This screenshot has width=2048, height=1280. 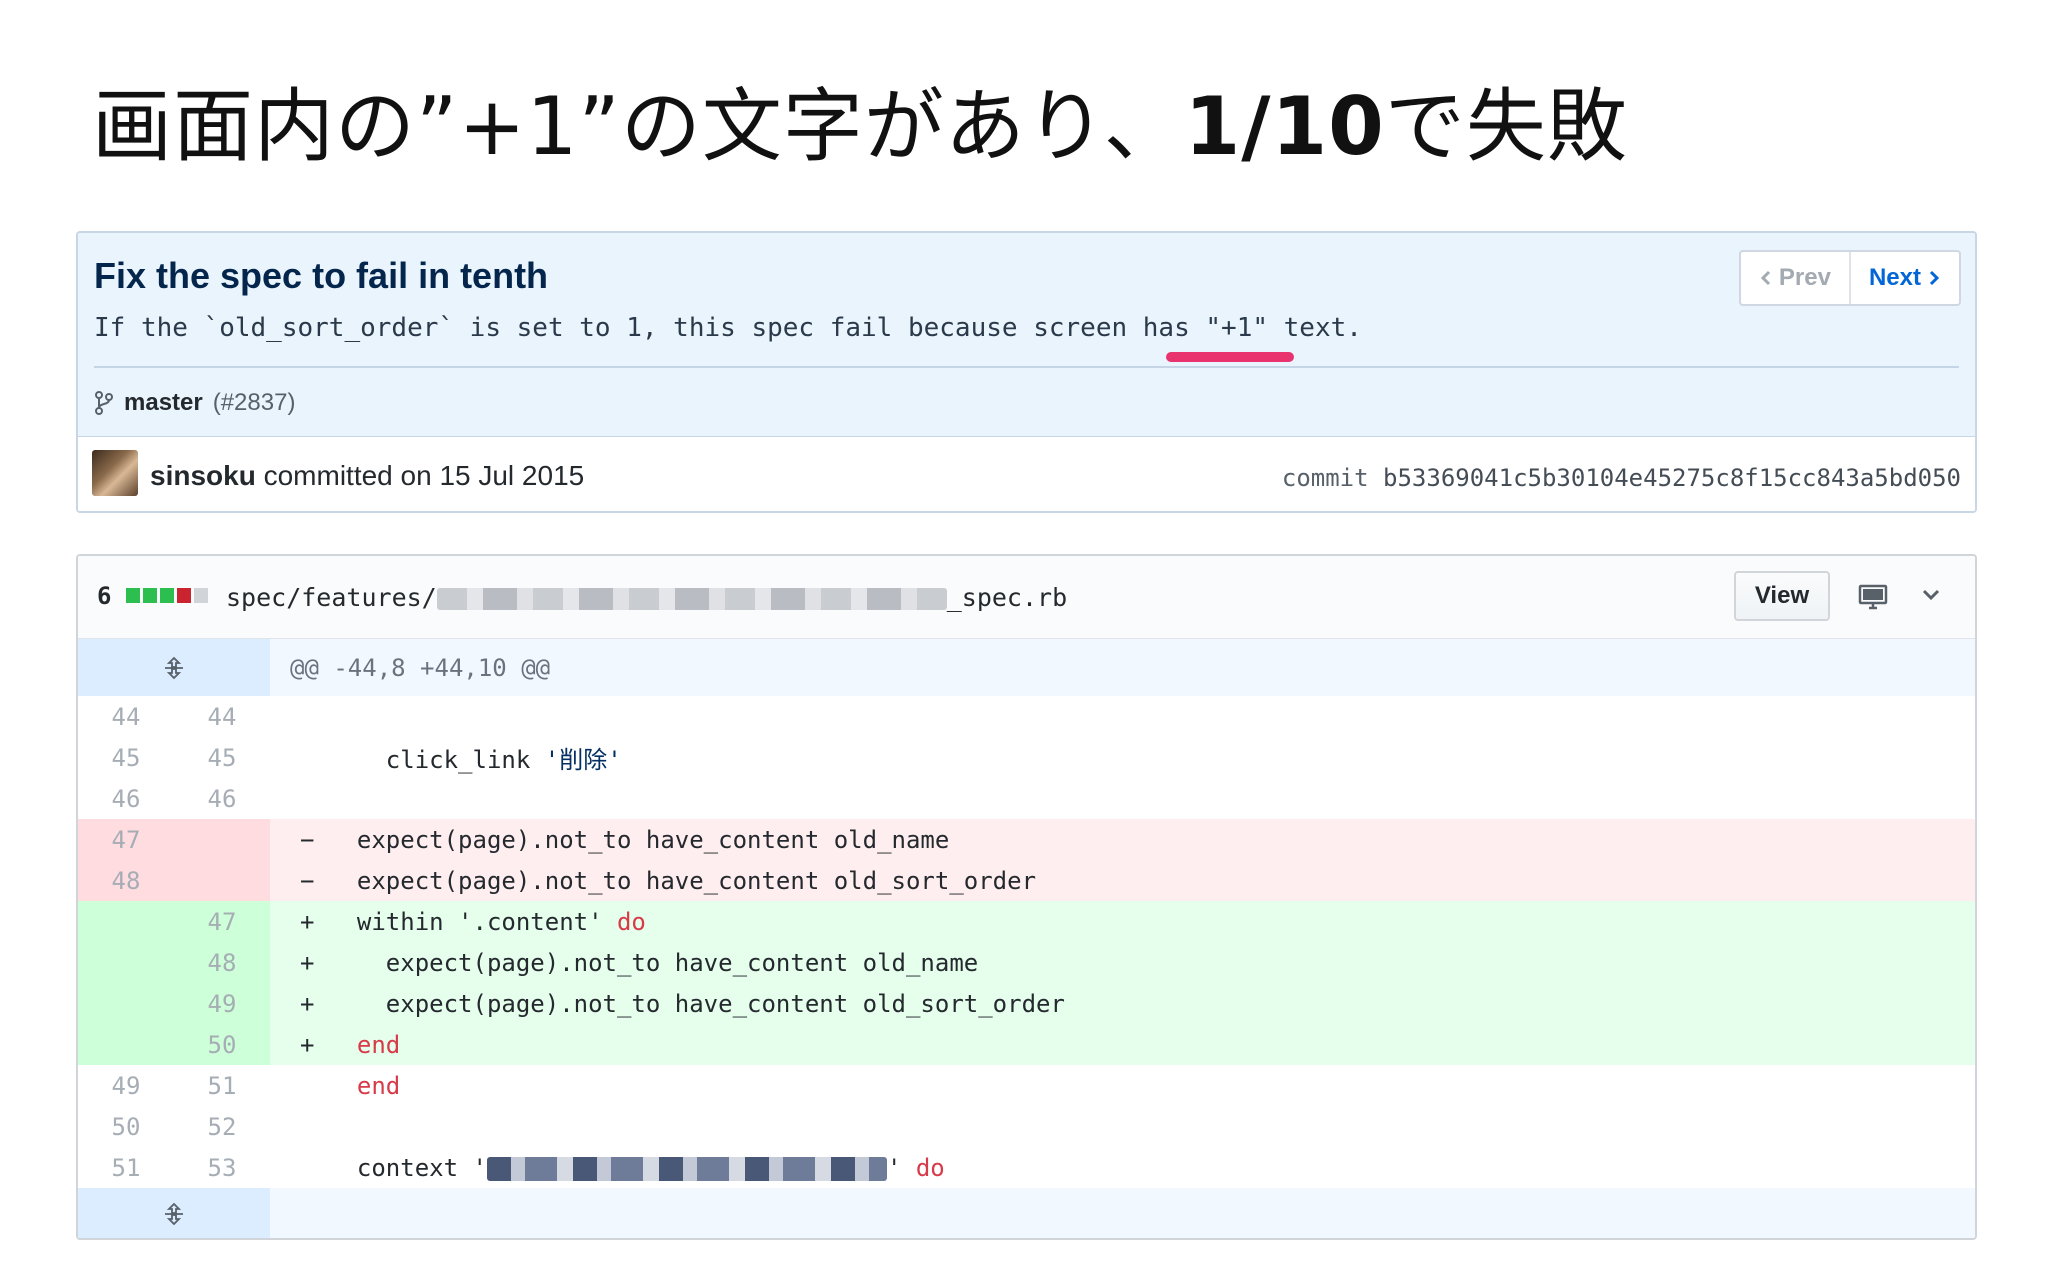 What do you see at coordinates (1026, 667) in the screenshot?
I see `hunk-header-row: @@ -44,8 +44,10 @@` at bounding box center [1026, 667].